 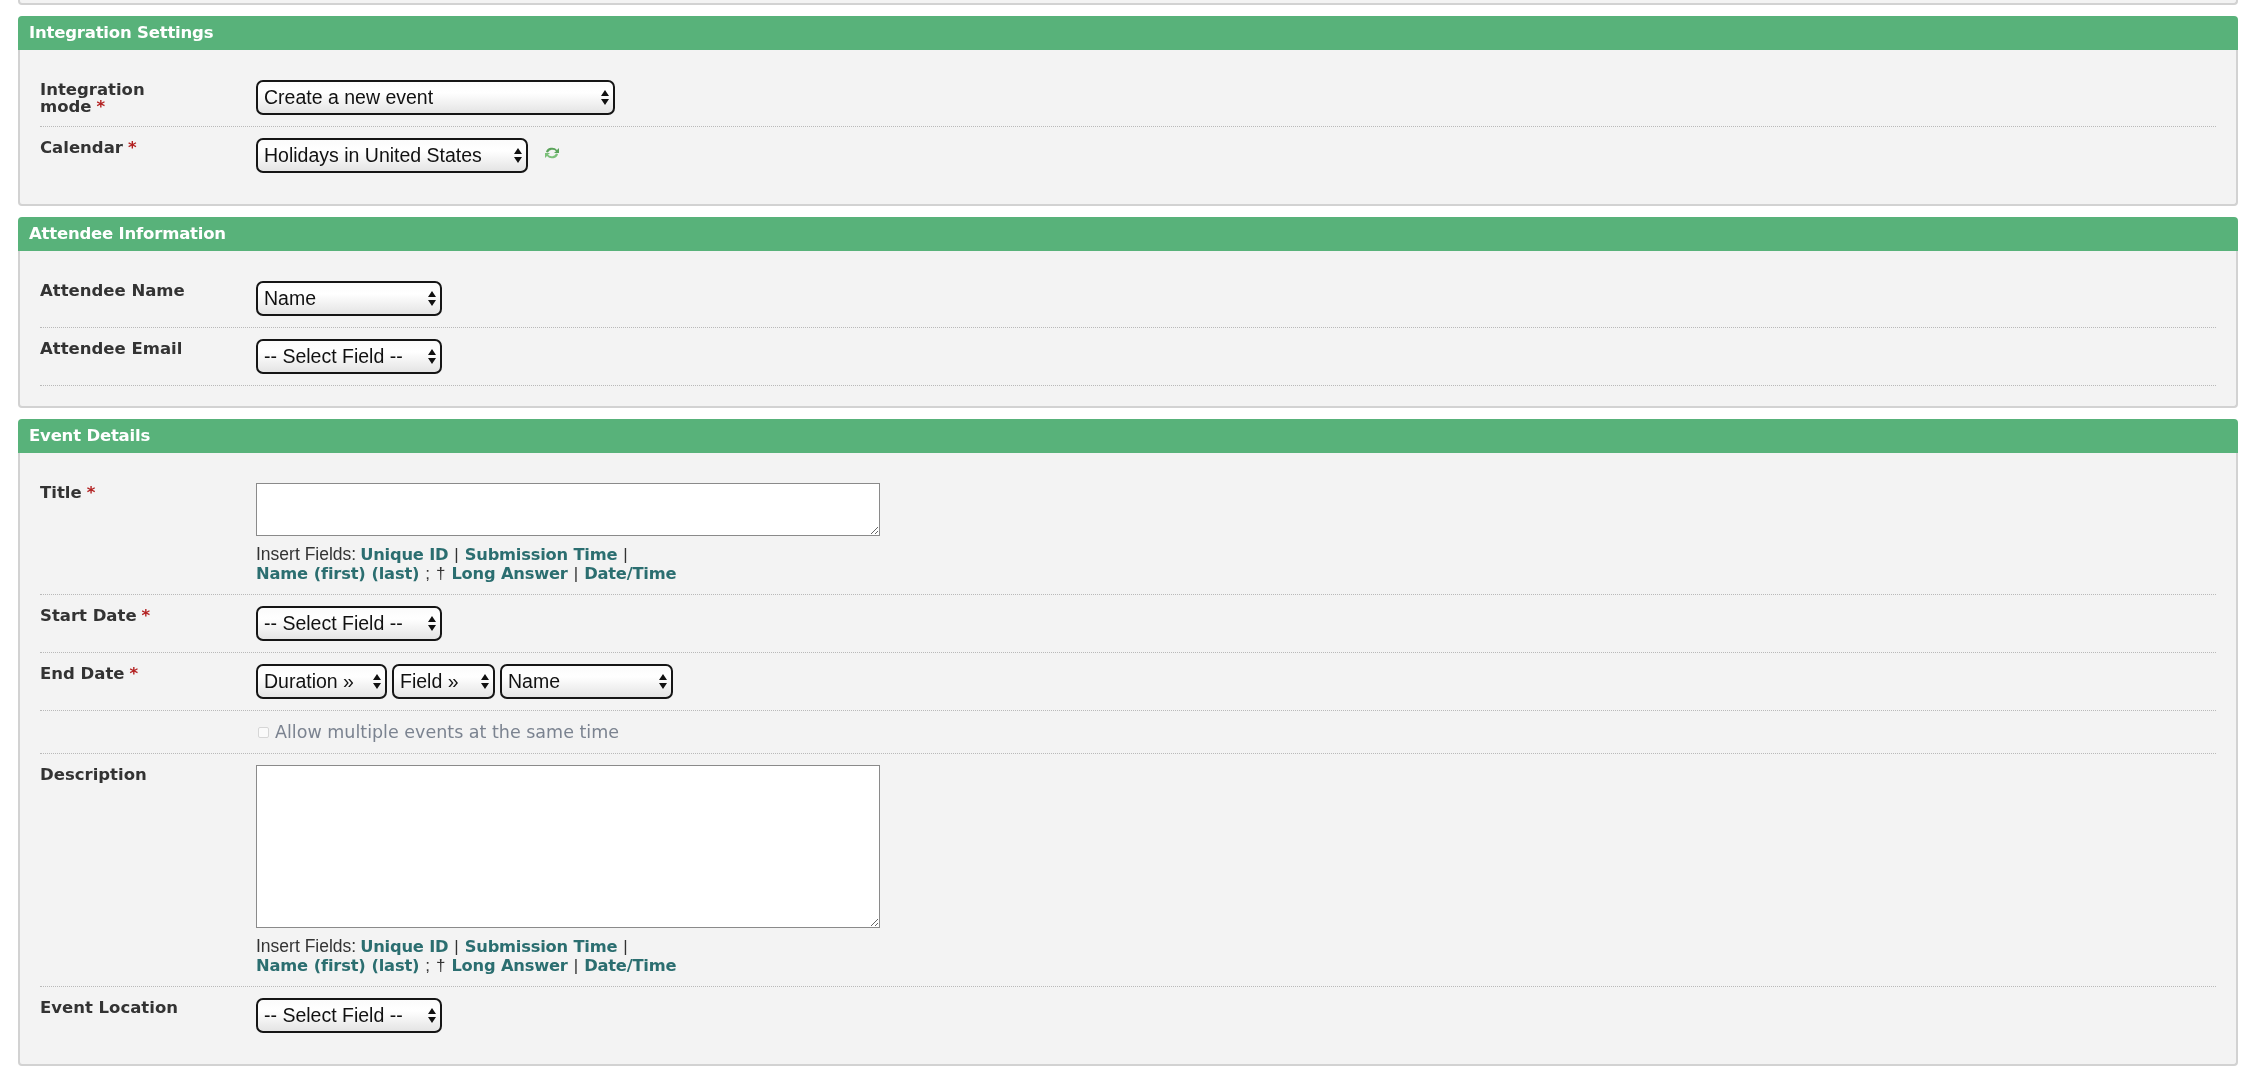 I want to click on select-dropdown: Field », so click(x=443, y=681).